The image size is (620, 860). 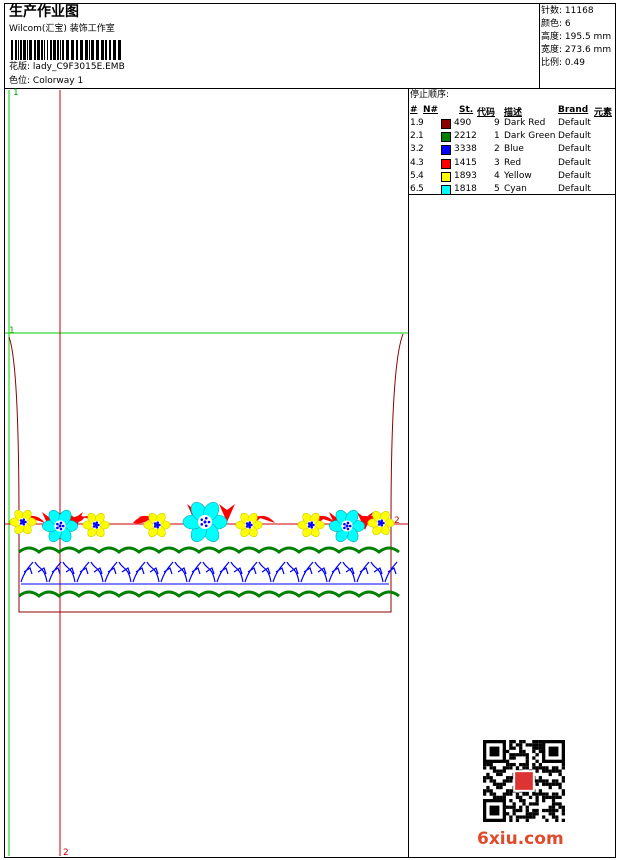 I want to click on marker-red-bottom: 2, so click(x=66, y=853).